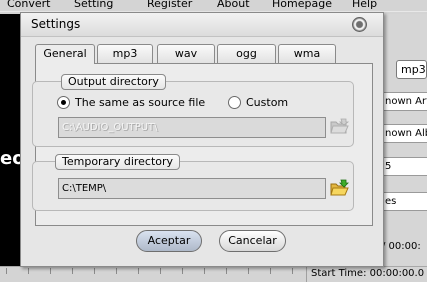 This screenshot has width=427, height=282. What do you see at coordinates (56, 24) in the screenshot?
I see `dialog-title: Settings` at bounding box center [56, 24].